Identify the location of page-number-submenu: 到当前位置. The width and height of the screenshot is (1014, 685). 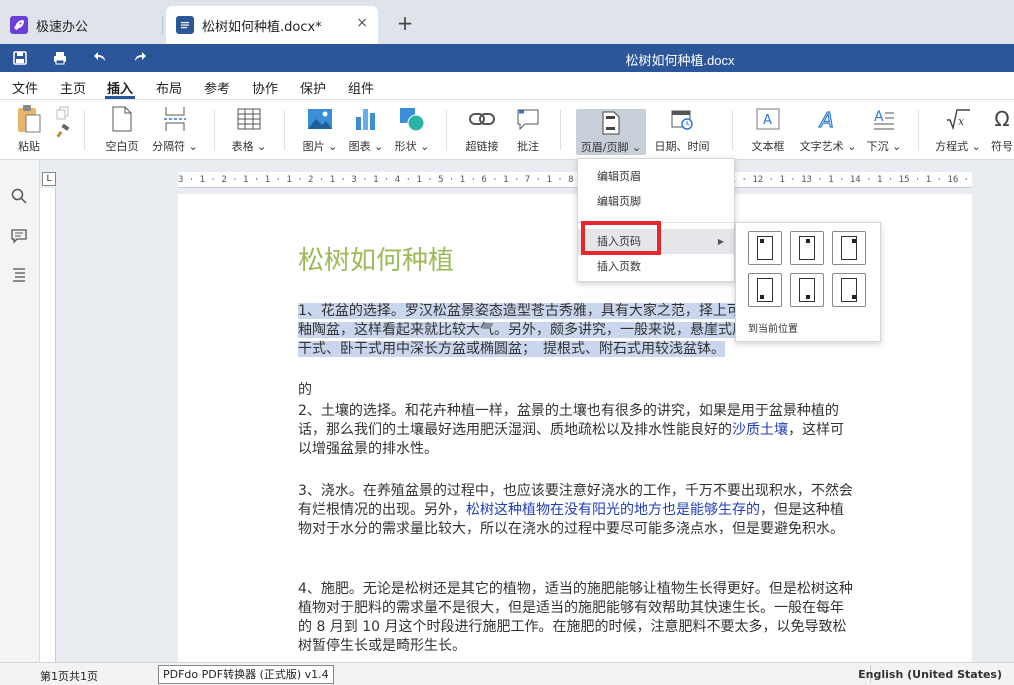
(808, 282).